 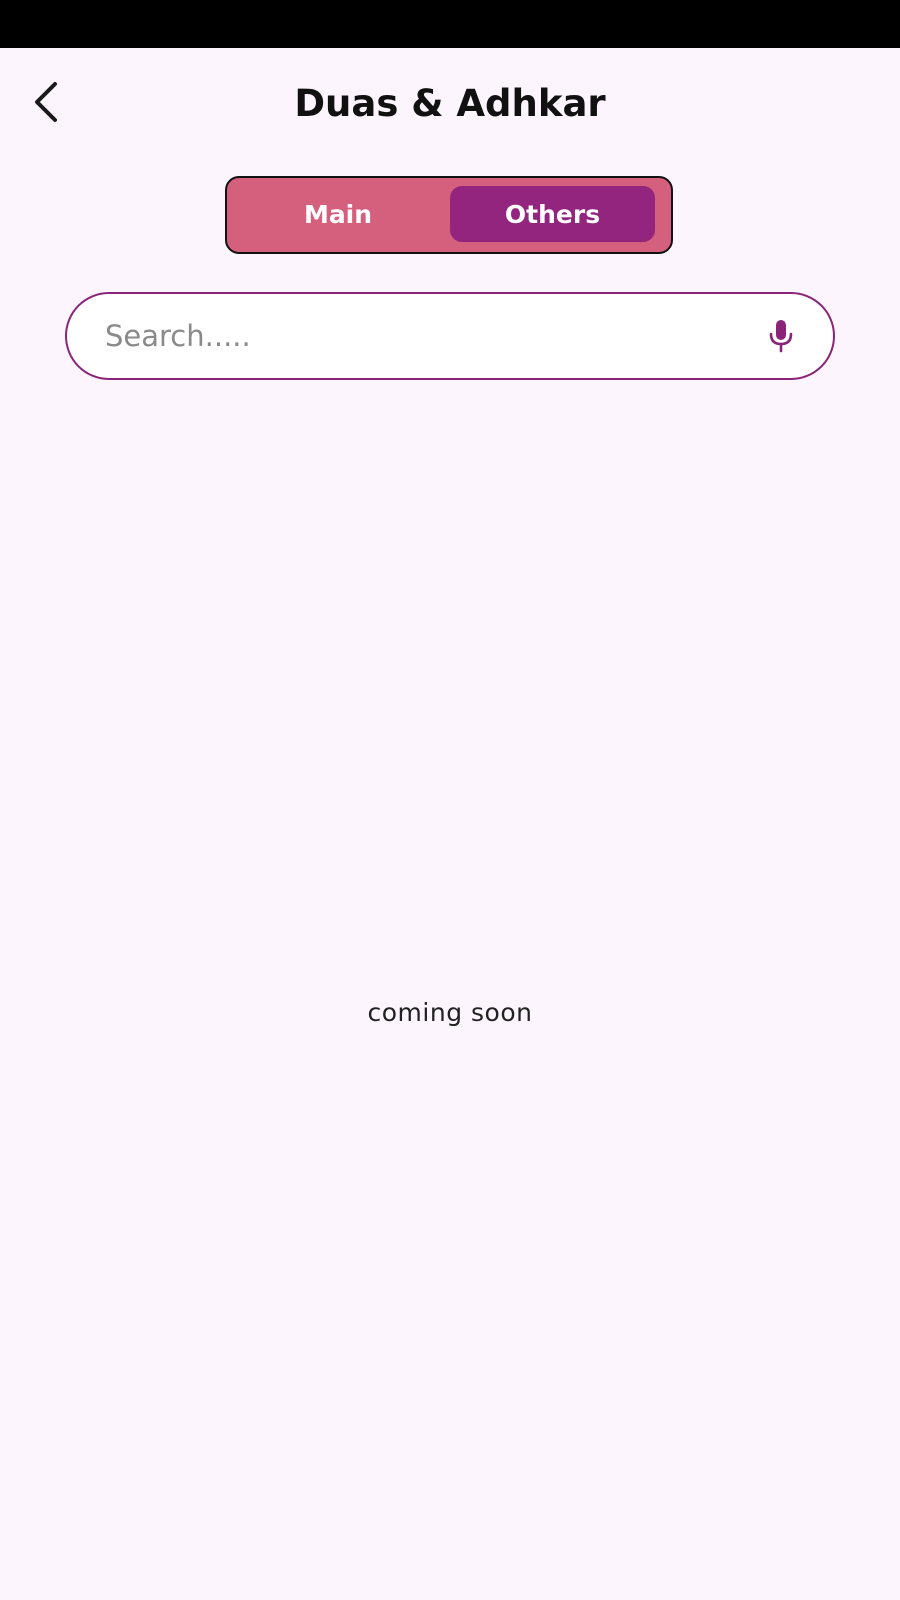 What do you see at coordinates (449, 215) in the screenshot?
I see `segmented-control: Main Others` at bounding box center [449, 215].